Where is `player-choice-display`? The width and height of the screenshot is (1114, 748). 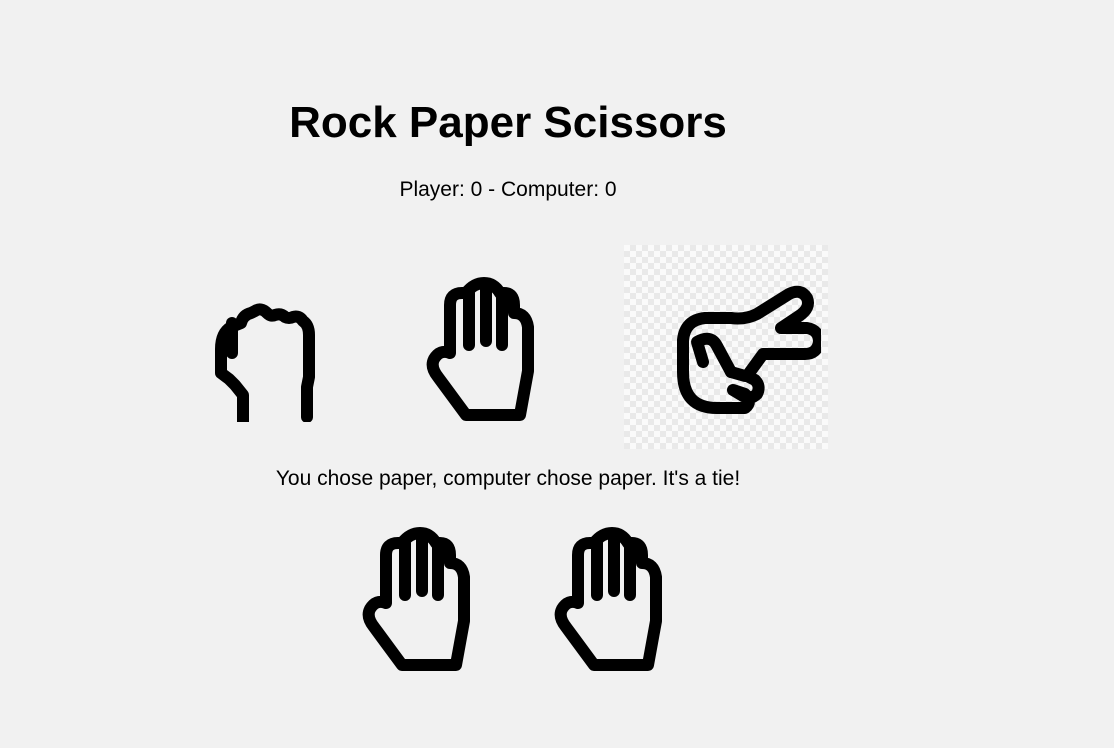 player-choice-display is located at coordinates (411, 597).